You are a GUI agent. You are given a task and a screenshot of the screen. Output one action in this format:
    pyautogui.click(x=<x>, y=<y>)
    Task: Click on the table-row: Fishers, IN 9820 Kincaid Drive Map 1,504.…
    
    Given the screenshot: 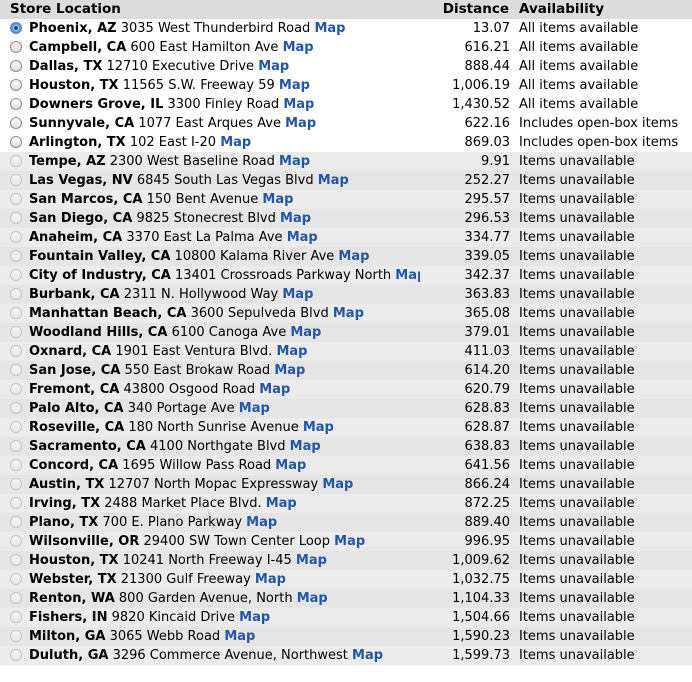 What is the action you would take?
    pyautogui.click(x=346, y=617)
    